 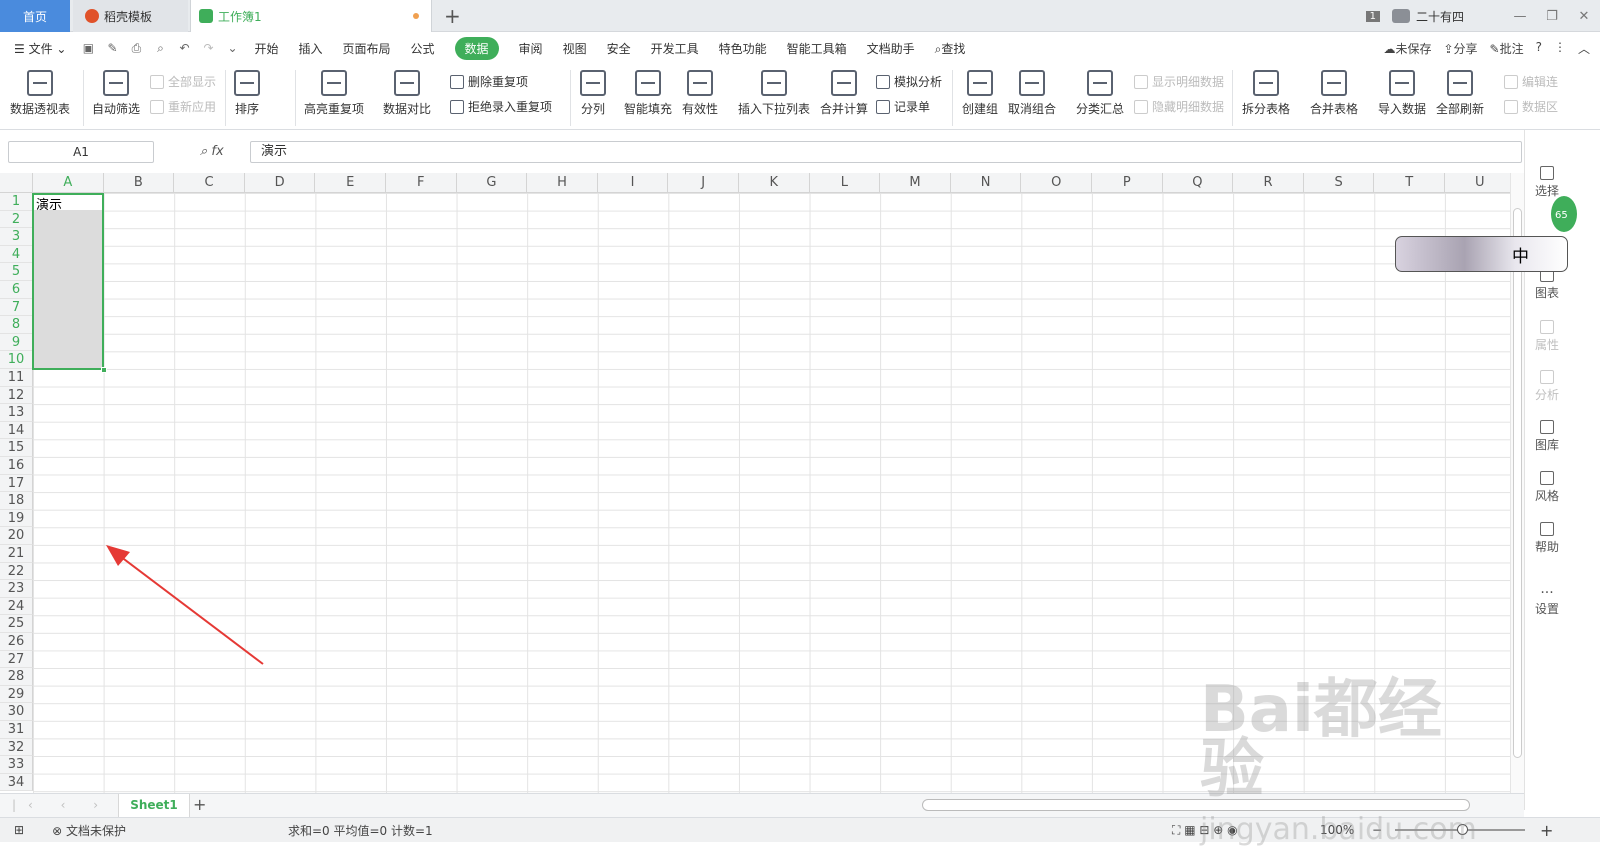 I want to click on sort-button: 排序, so click(x=247, y=93).